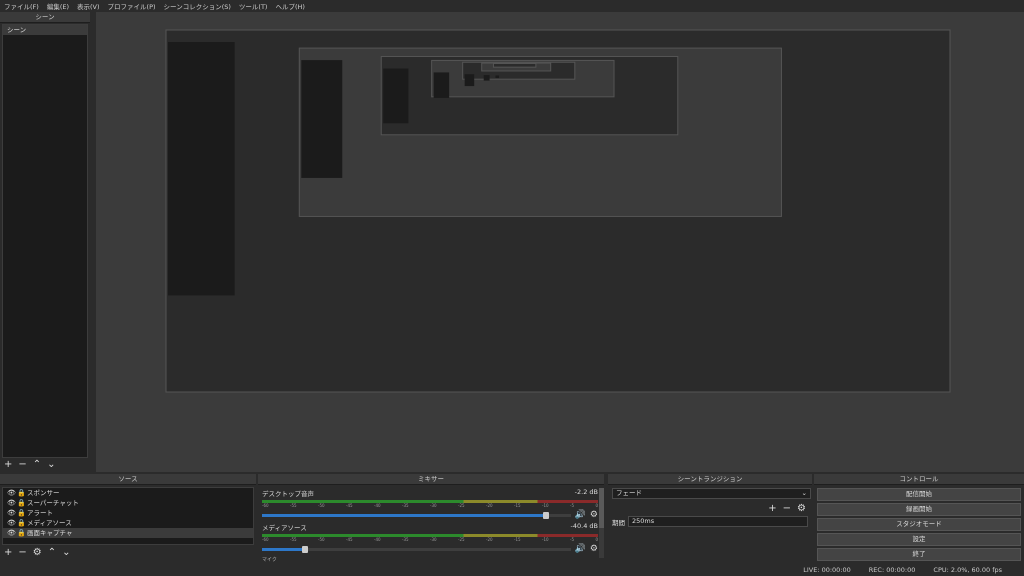 This screenshot has height=576, width=1024. What do you see at coordinates (827, 570) in the screenshot?
I see `live-time: LIVE: 00:00:00` at bounding box center [827, 570].